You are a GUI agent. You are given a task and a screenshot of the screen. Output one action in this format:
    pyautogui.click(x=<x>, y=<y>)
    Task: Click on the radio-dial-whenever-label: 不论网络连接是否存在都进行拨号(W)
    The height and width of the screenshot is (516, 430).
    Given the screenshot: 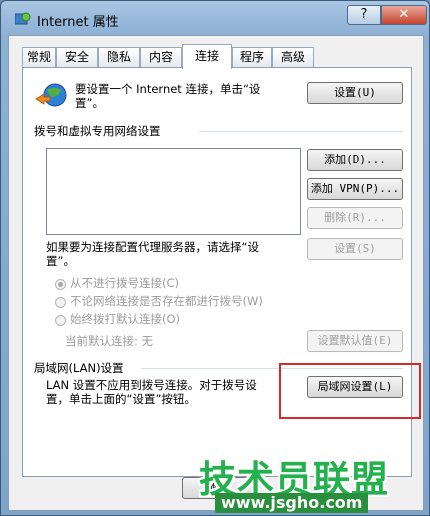 What is the action you would take?
    pyautogui.click(x=166, y=301)
    